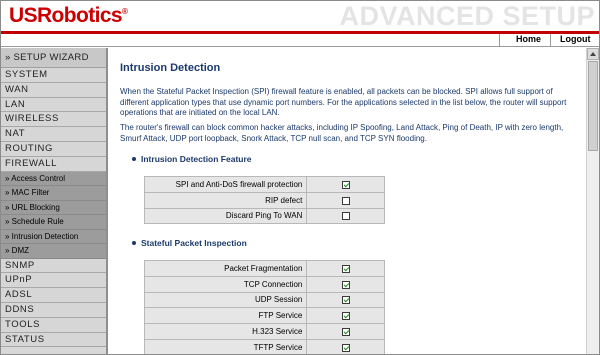 Image resolution: width=600 pixels, height=355 pixels. What do you see at coordinates (53, 222) in the screenshot?
I see `sidebar-subitem-schedule-rule: » Schedule Rule` at bounding box center [53, 222].